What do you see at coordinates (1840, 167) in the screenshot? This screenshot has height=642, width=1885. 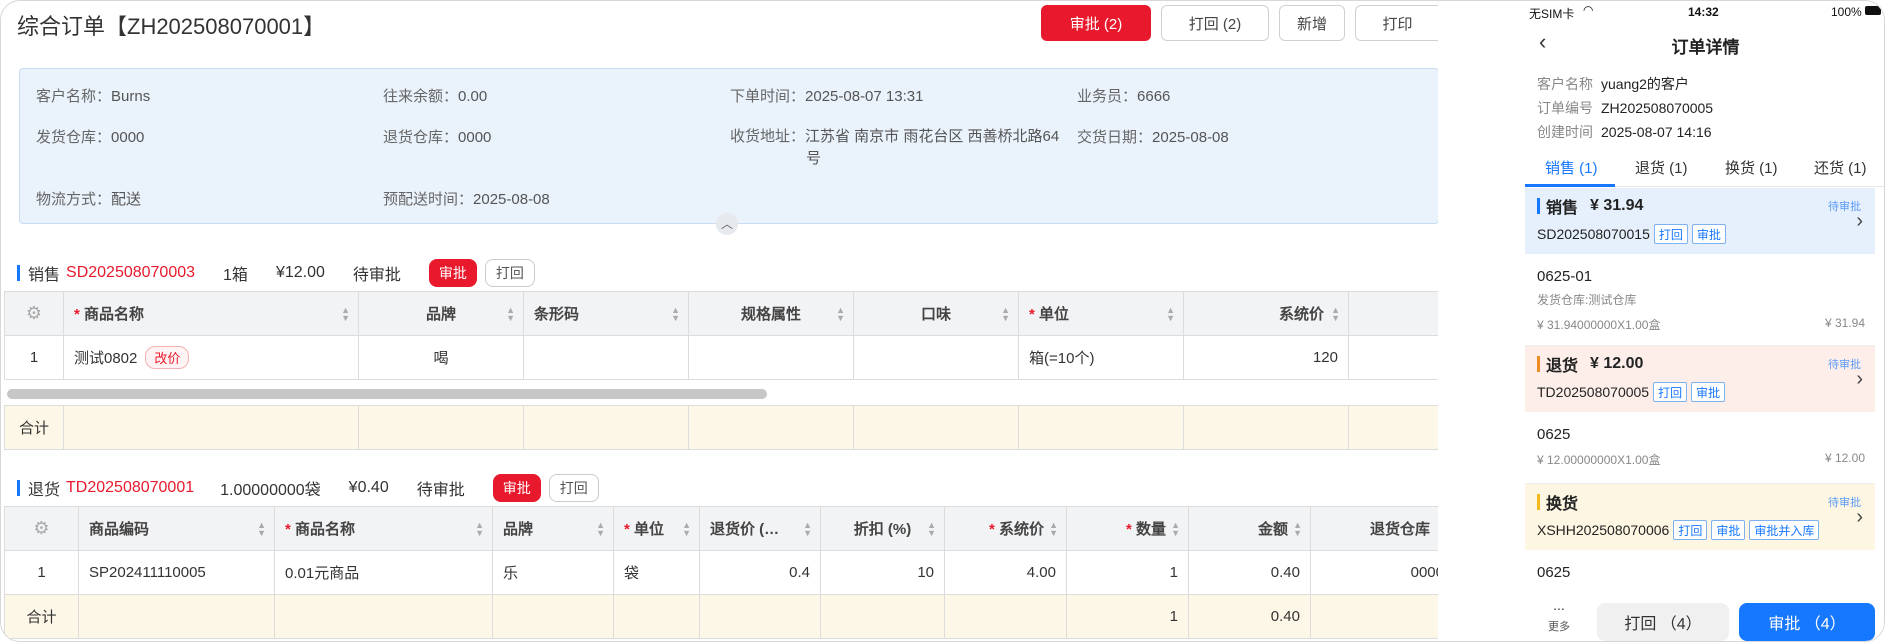 I see `tab-repay: 还货 (1)` at bounding box center [1840, 167].